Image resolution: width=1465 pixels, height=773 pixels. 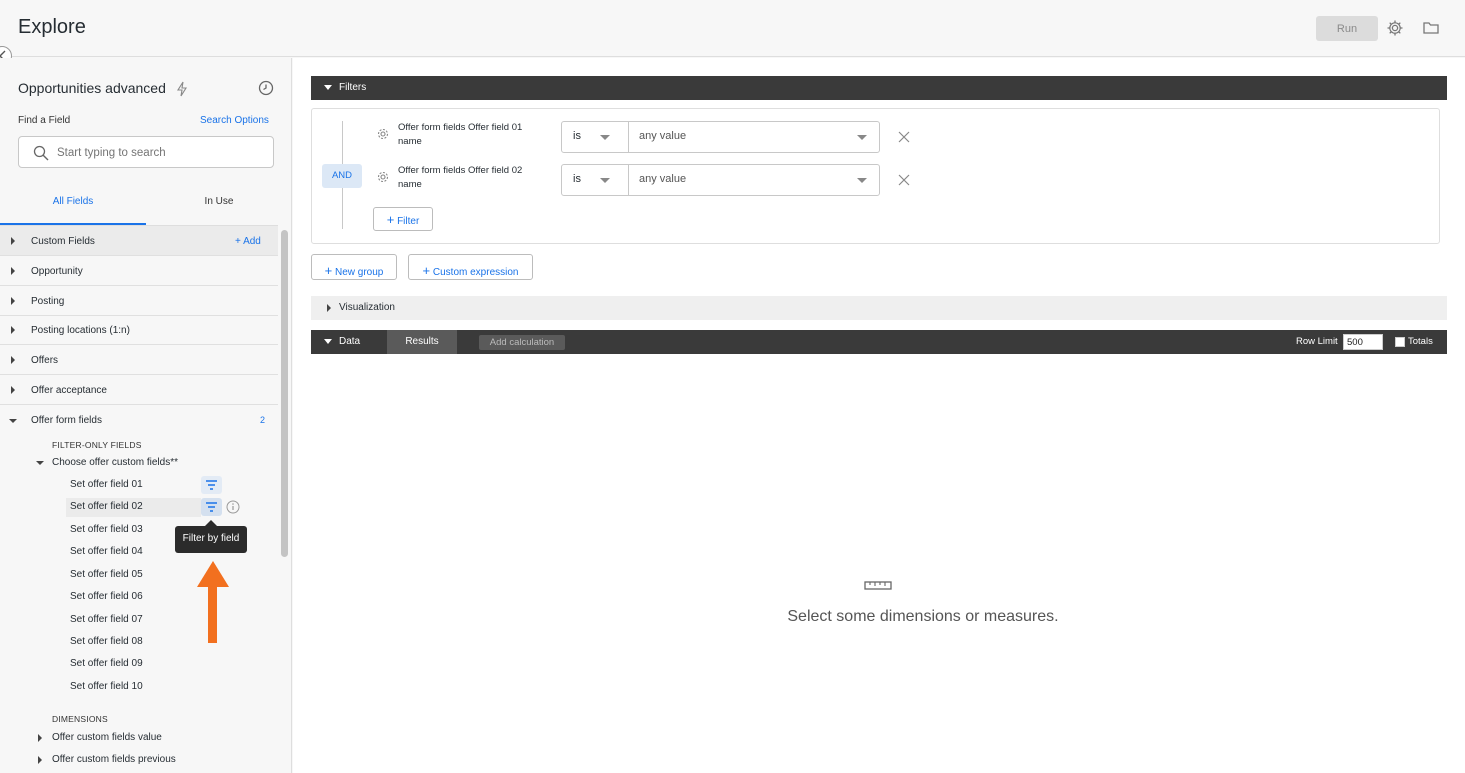 I want to click on in-use-count-badge: 2, so click(x=263, y=420).